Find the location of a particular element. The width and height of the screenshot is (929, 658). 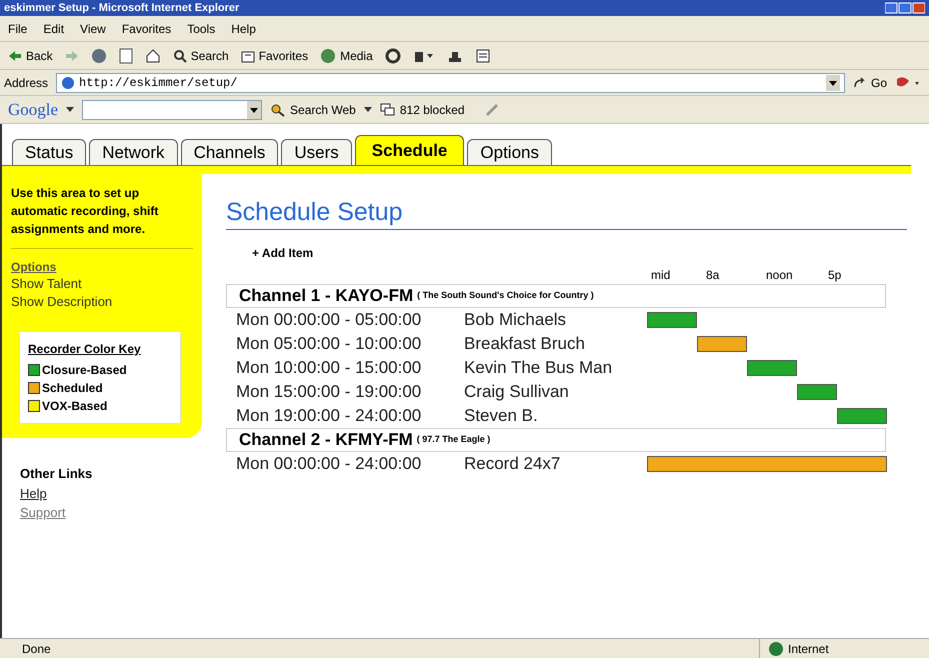

page-heading: Schedule Setup is located at coordinates (566, 213).